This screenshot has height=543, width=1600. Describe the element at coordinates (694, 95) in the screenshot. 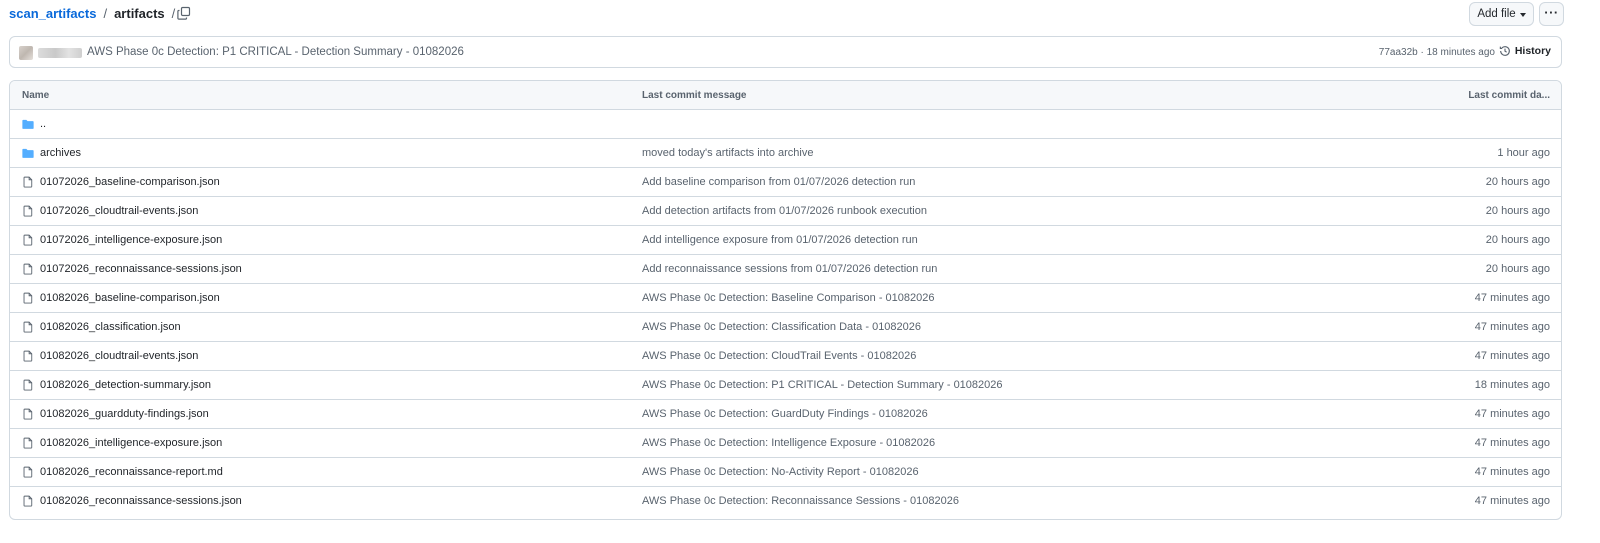

I see `column-header-message: Last commit message` at that location.